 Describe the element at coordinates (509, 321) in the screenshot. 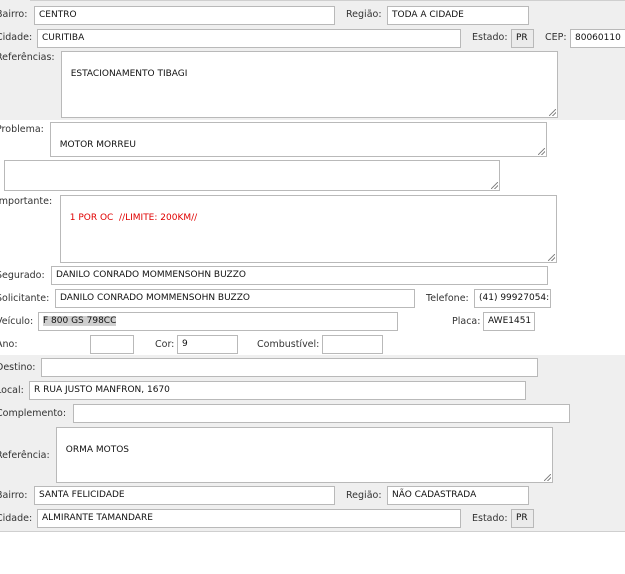

I see `placa-field: AWE1451` at that location.